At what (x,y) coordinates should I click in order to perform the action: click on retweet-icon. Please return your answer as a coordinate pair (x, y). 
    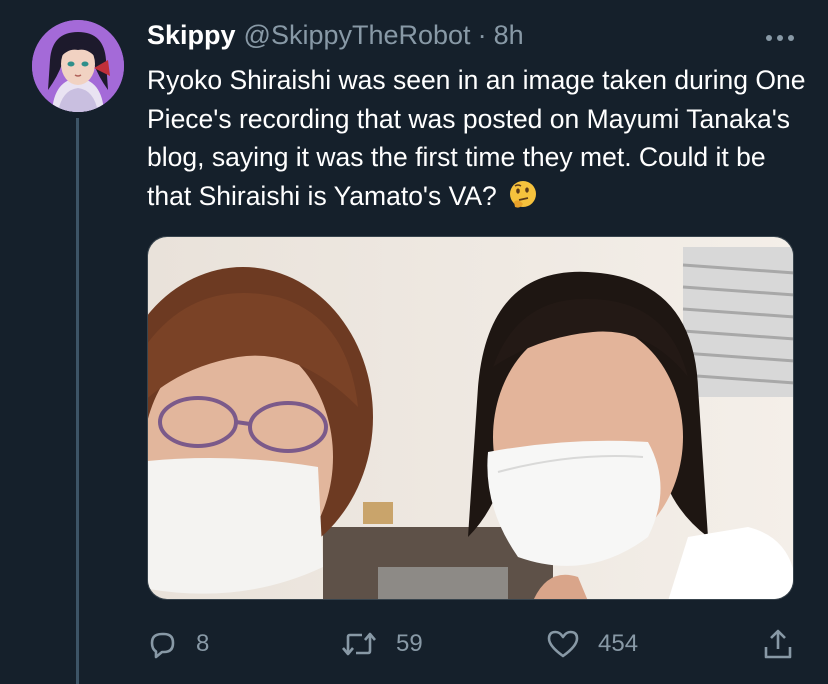
    Looking at the image, I should click on (359, 644).